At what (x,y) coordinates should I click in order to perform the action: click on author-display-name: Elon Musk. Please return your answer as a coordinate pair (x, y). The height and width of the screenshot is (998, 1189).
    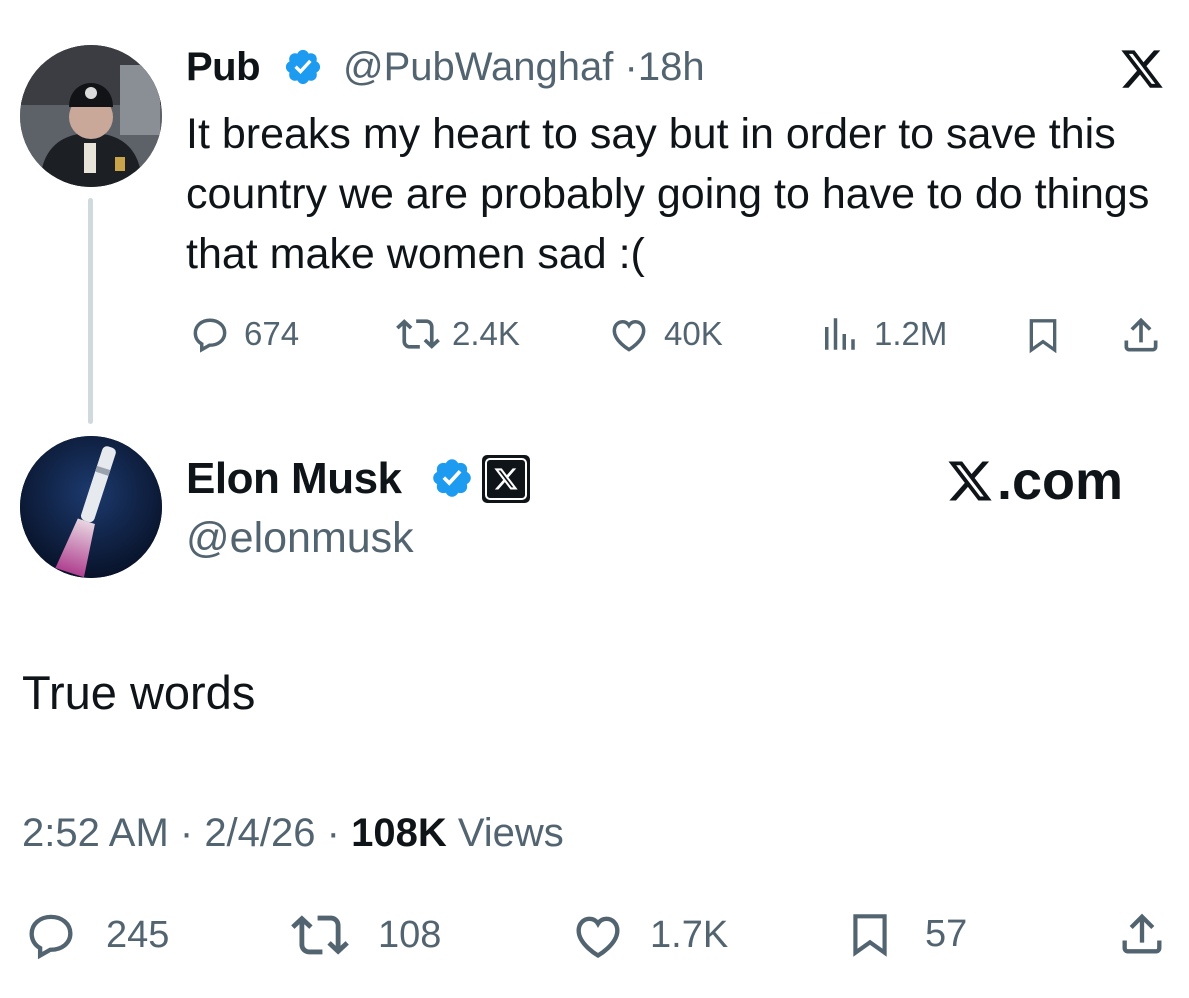
    Looking at the image, I should click on (294, 479).